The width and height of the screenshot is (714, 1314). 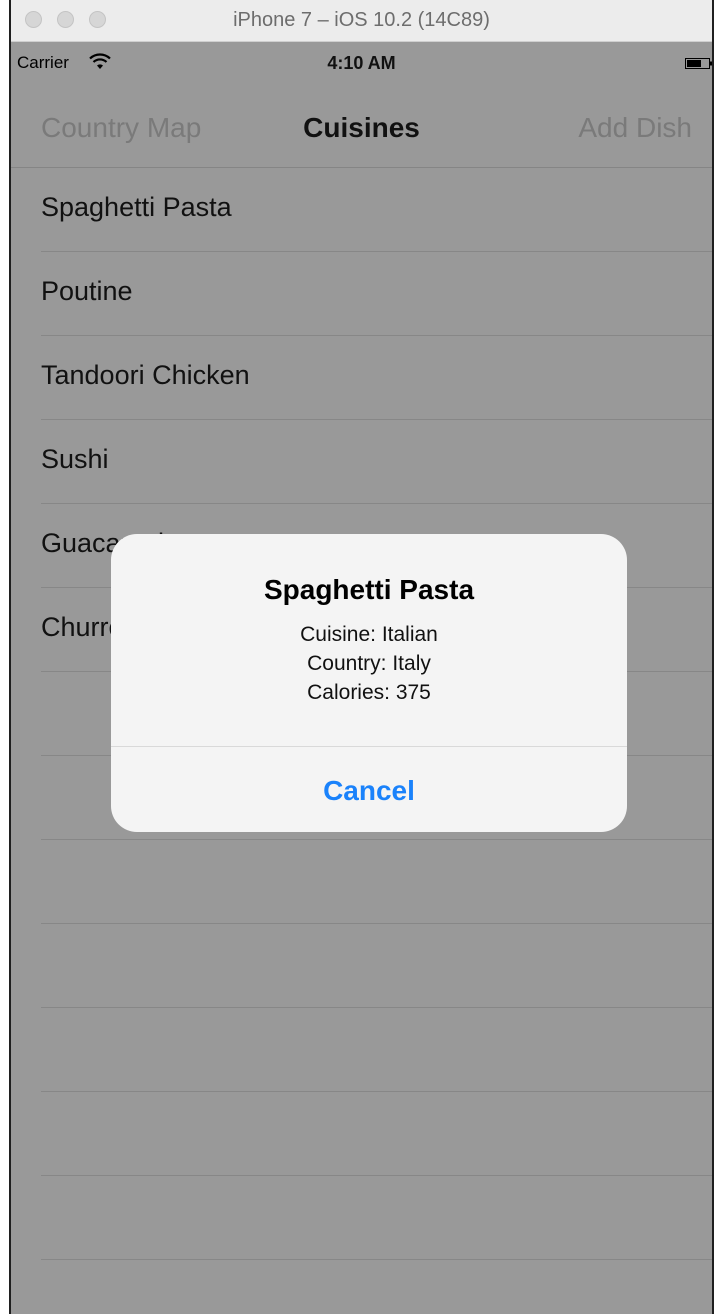 I want to click on list-item-label: Sushi, so click(x=75, y=459).